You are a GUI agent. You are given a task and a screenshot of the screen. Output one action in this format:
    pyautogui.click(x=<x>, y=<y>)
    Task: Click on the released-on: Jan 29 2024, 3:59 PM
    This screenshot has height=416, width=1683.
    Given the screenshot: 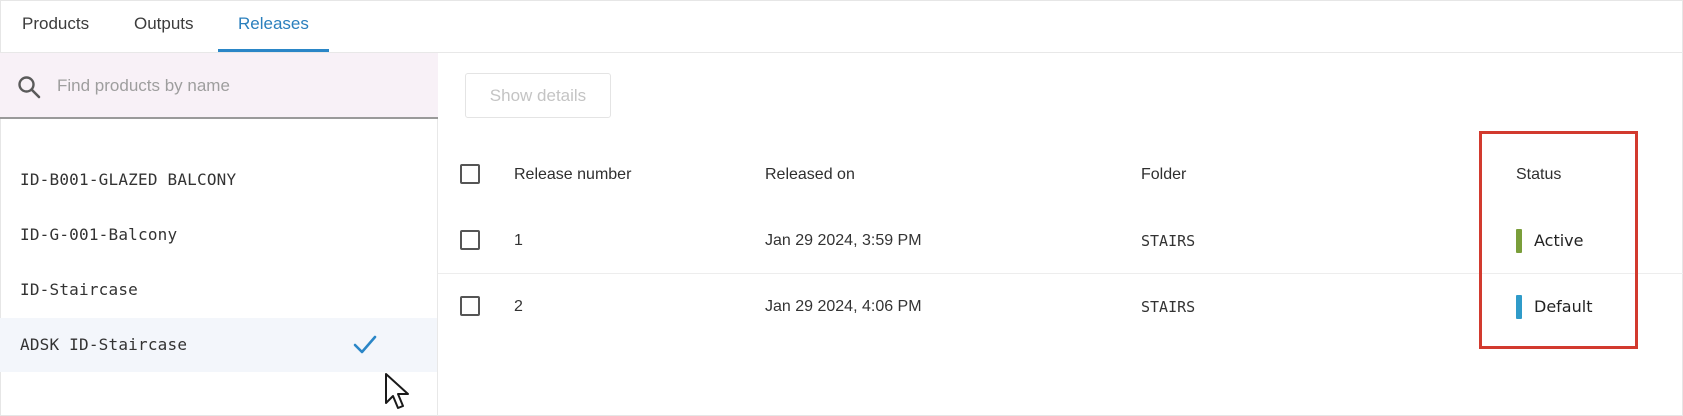 What is the action you would take?
    pyautogui.click(x=843, y=240)
    